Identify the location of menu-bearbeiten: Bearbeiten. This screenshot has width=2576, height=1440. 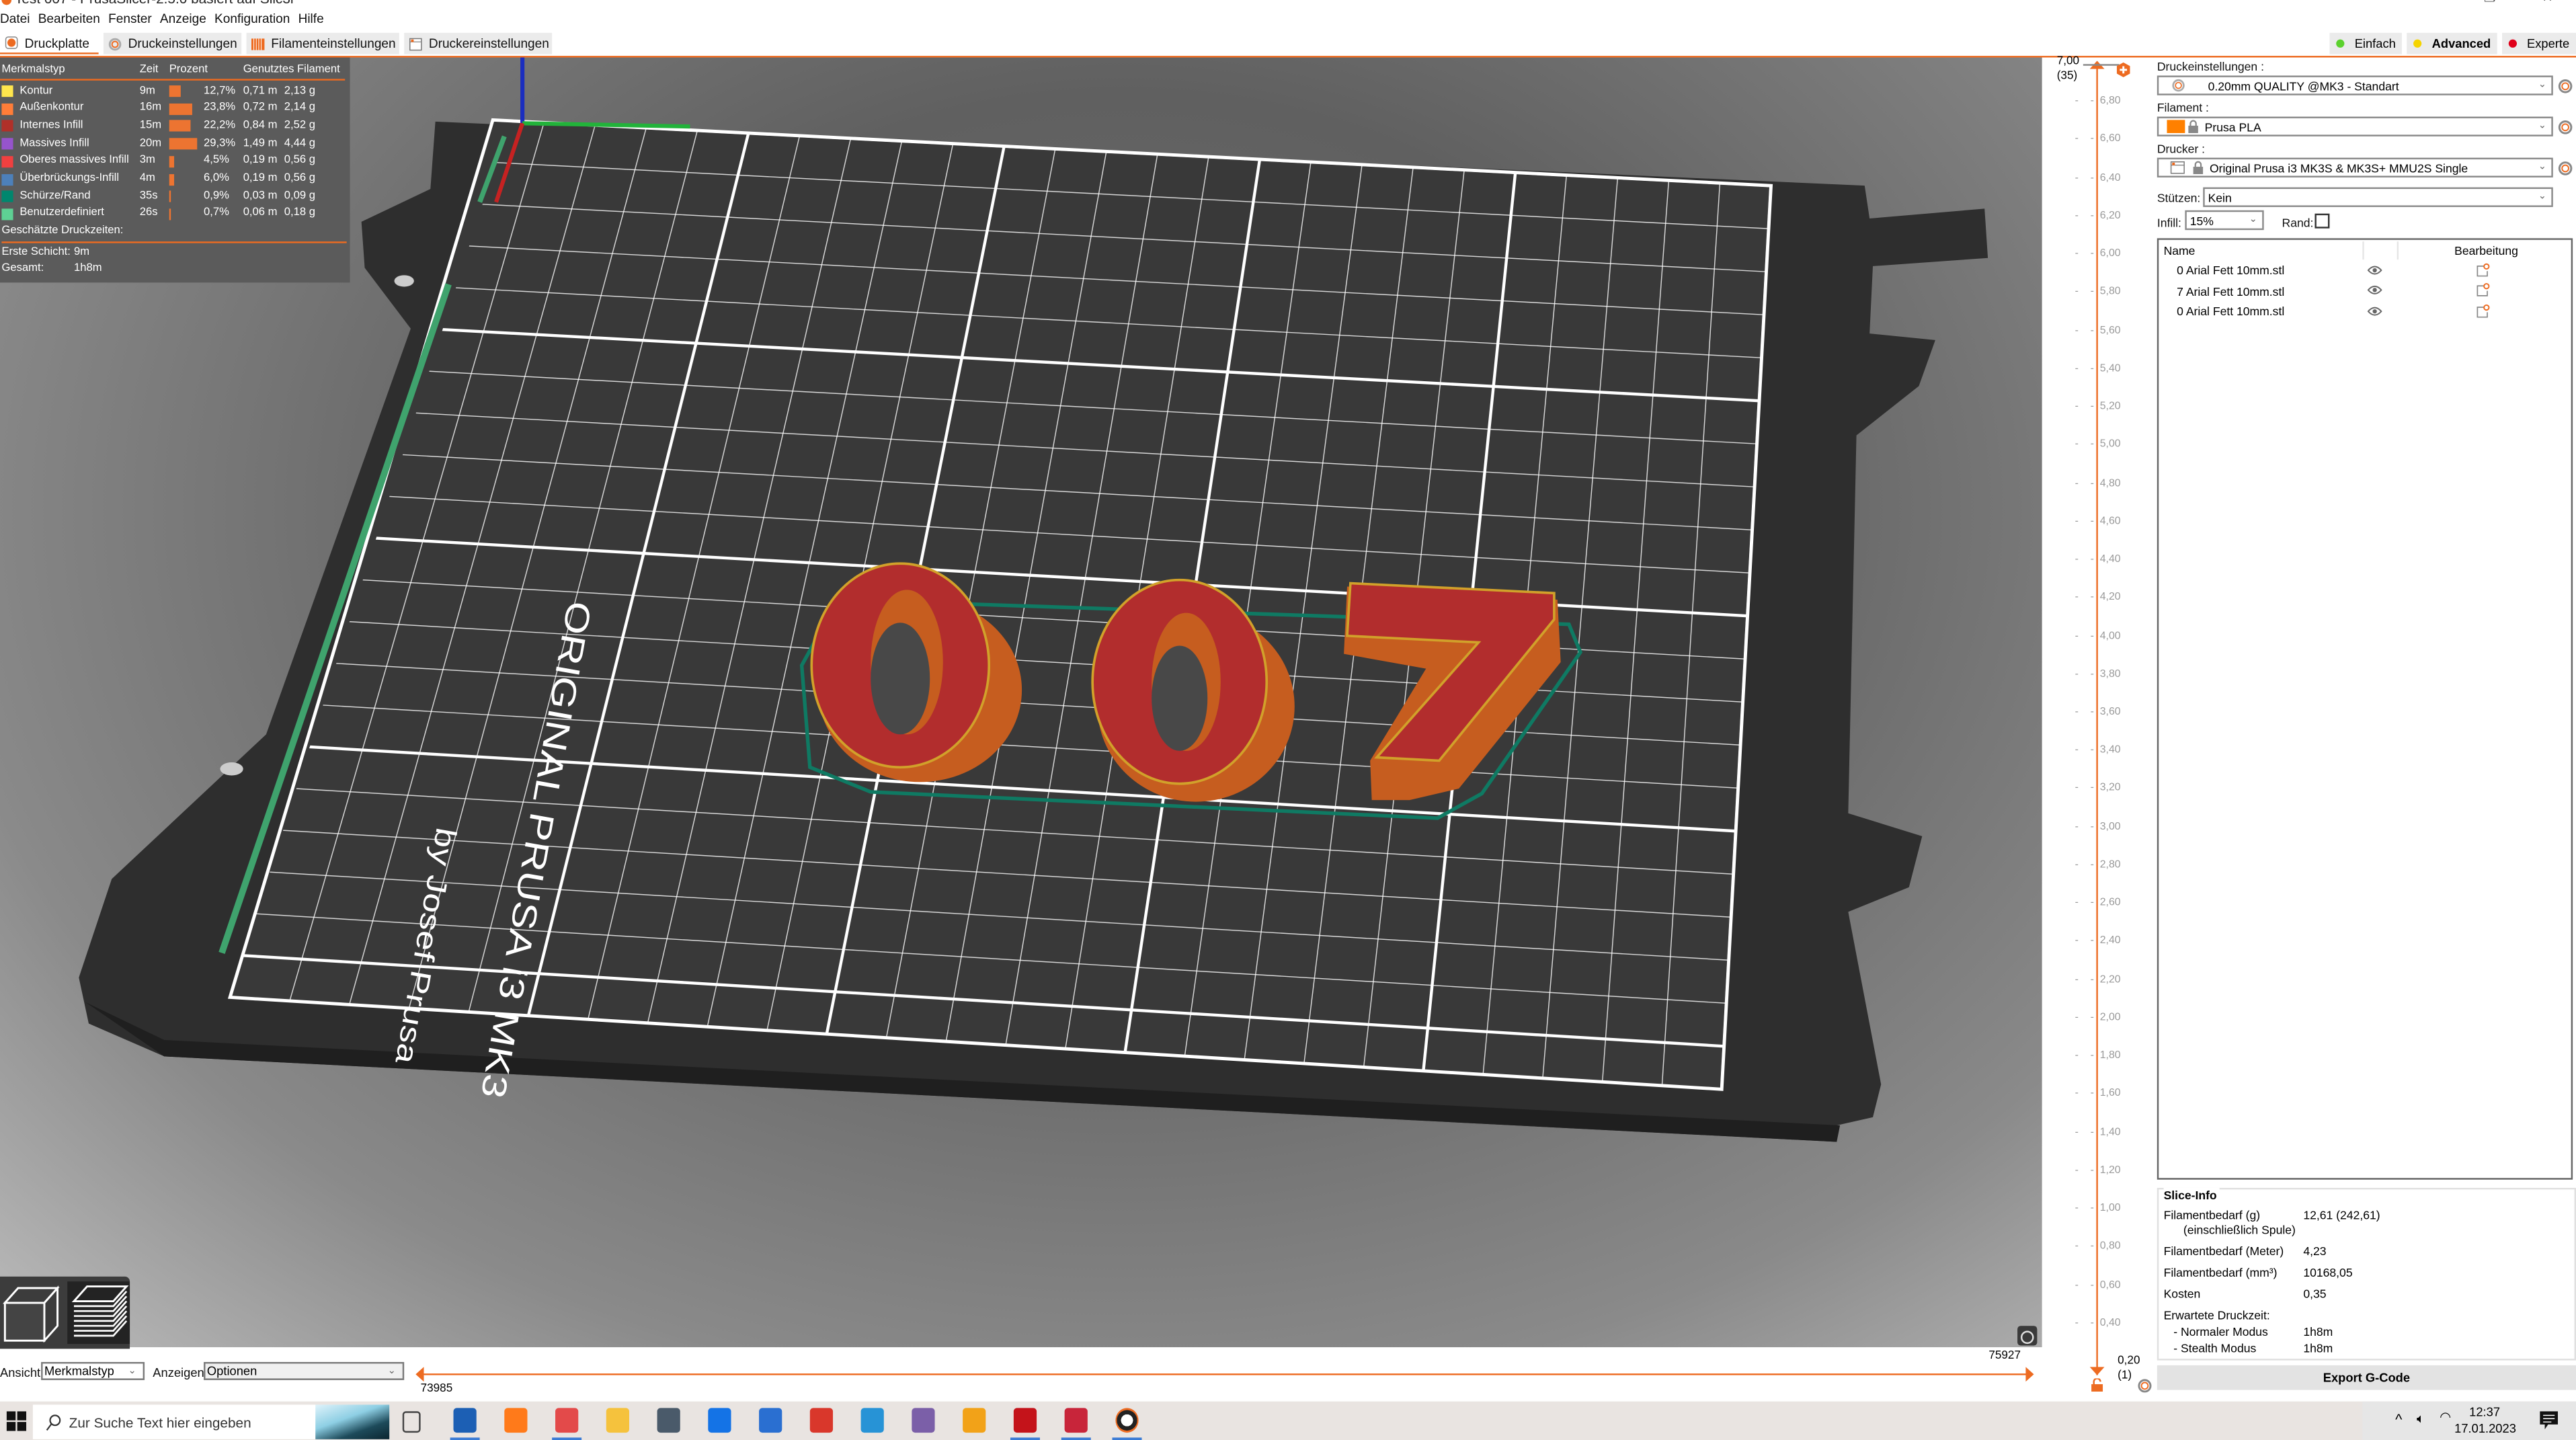
(69, 21).